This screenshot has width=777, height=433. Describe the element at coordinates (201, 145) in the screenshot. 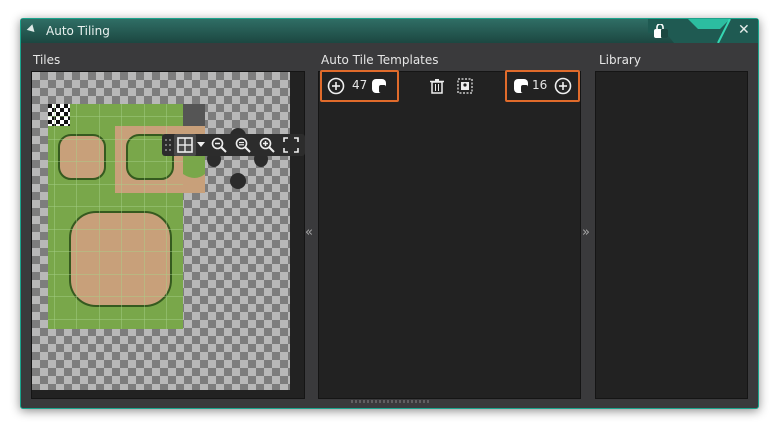

I see `dropdown-icon` at that location.